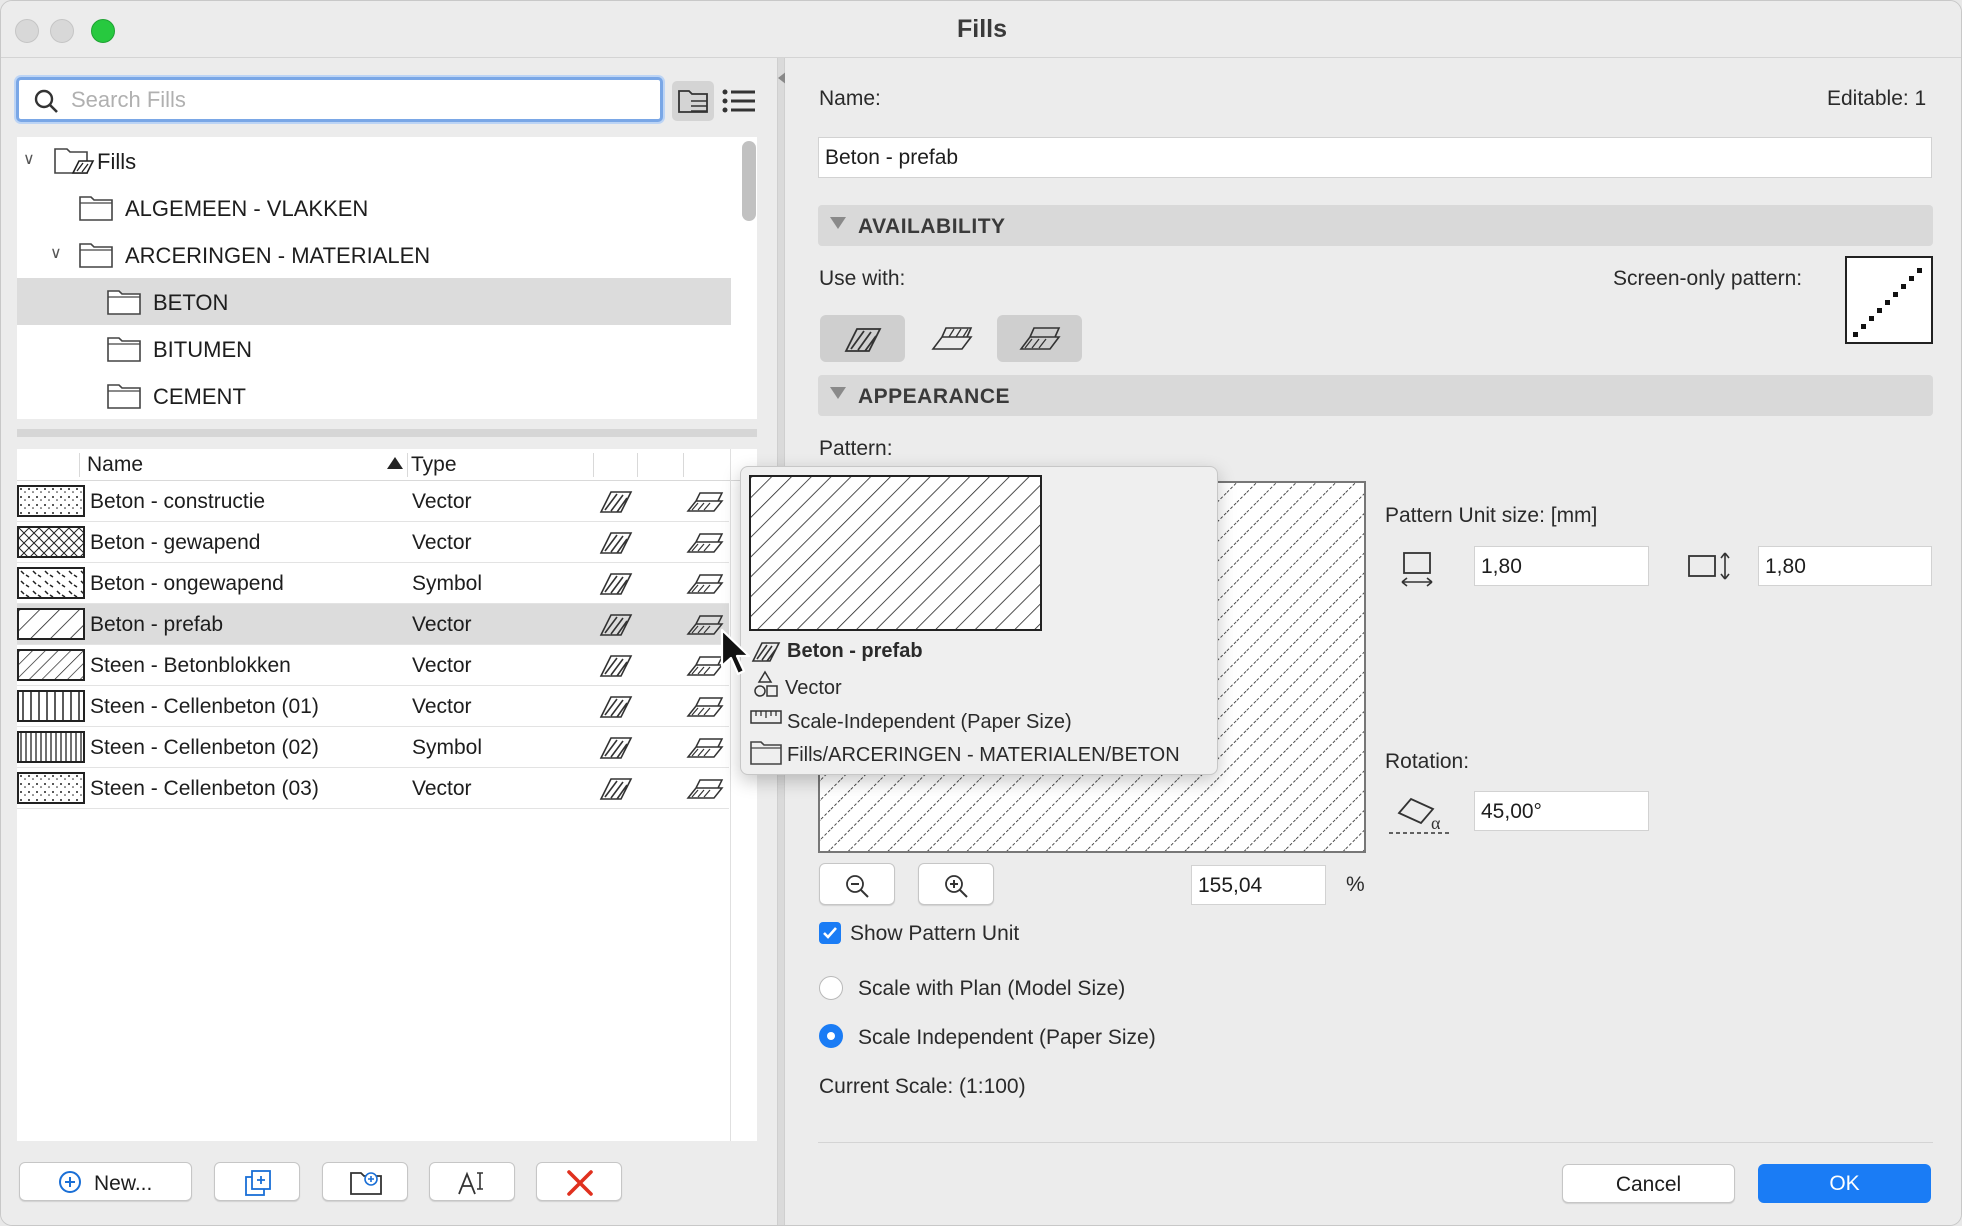  What do you see at coordinates (51, 542) in the screenshot?
I see `fill-swatch-crosshatch` at bounding box center [51, 542].